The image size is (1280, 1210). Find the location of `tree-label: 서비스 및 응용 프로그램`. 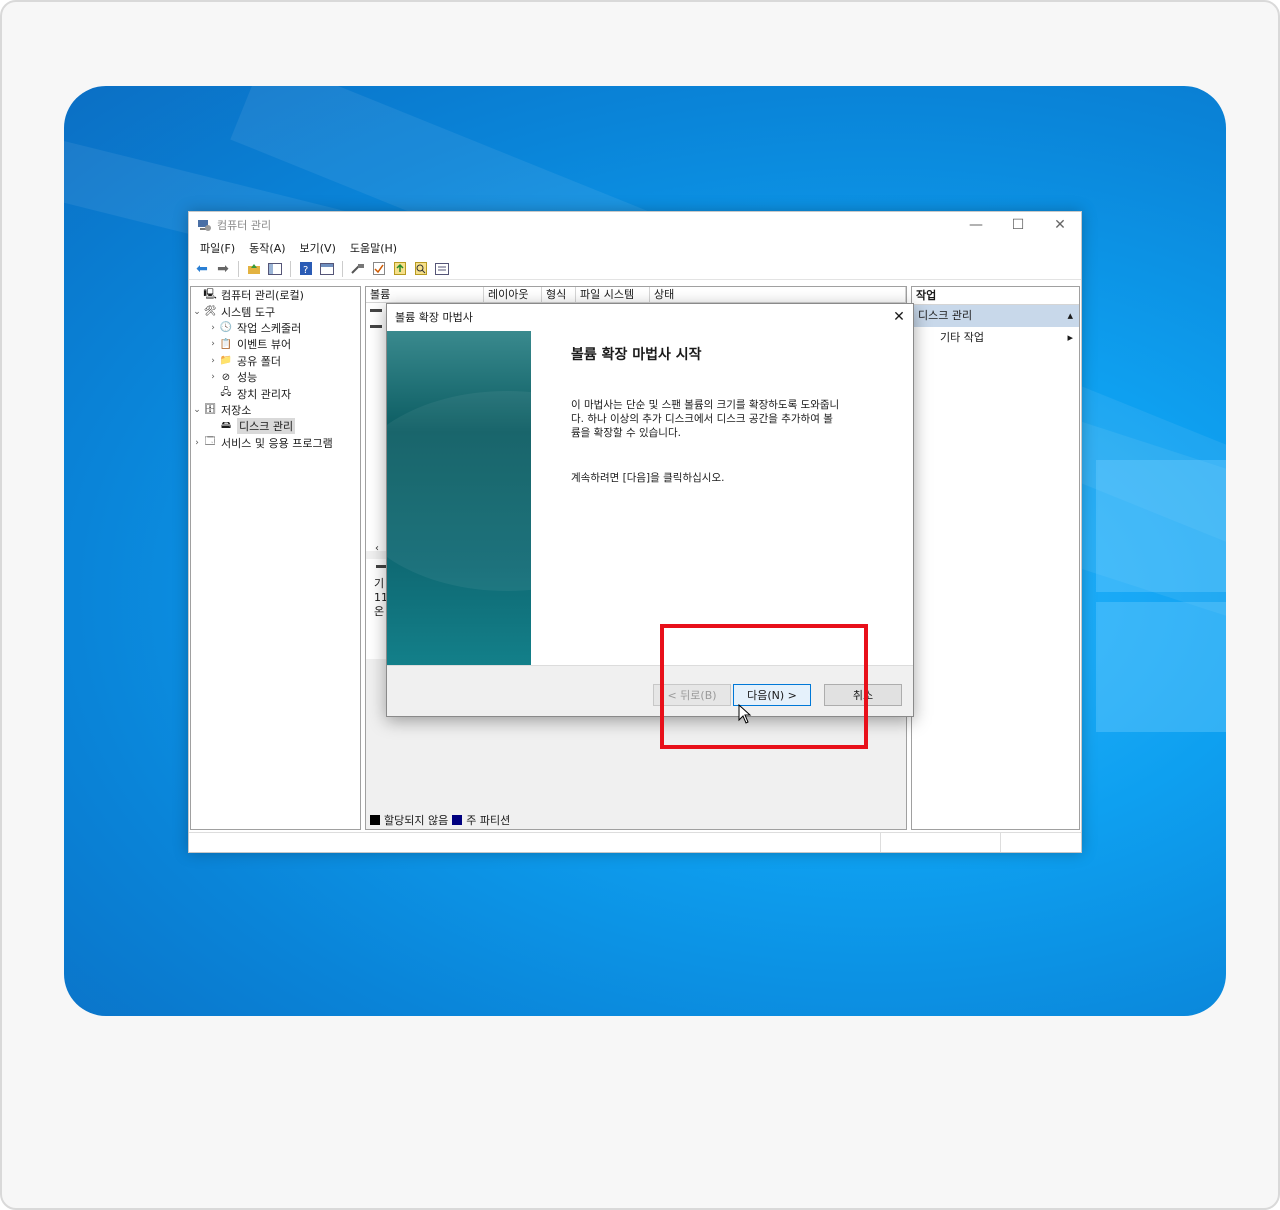

tree-label: 서비스 및 응용 프로그램 is located at coordinates (277, 443).